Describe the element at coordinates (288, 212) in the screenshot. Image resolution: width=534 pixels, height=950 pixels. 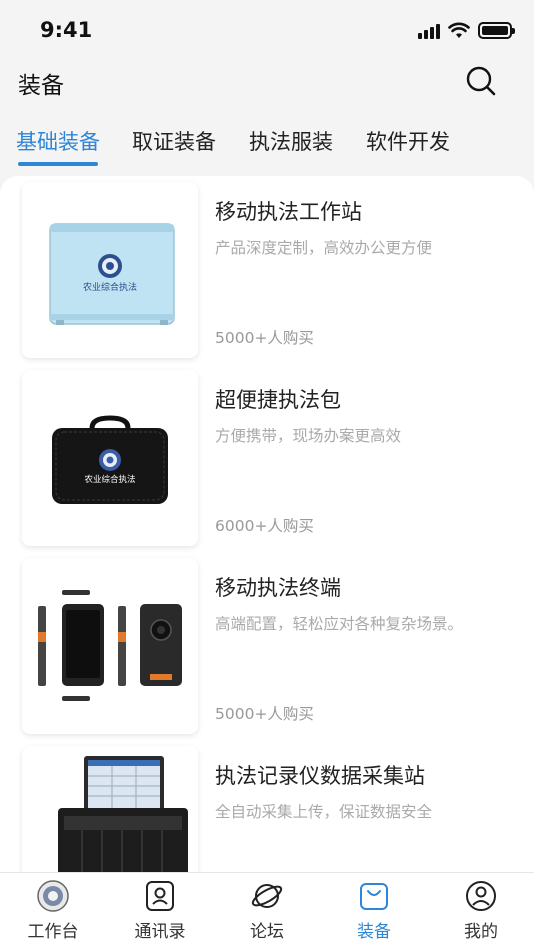
I see `product-title: 移动执法工作站` at that location.